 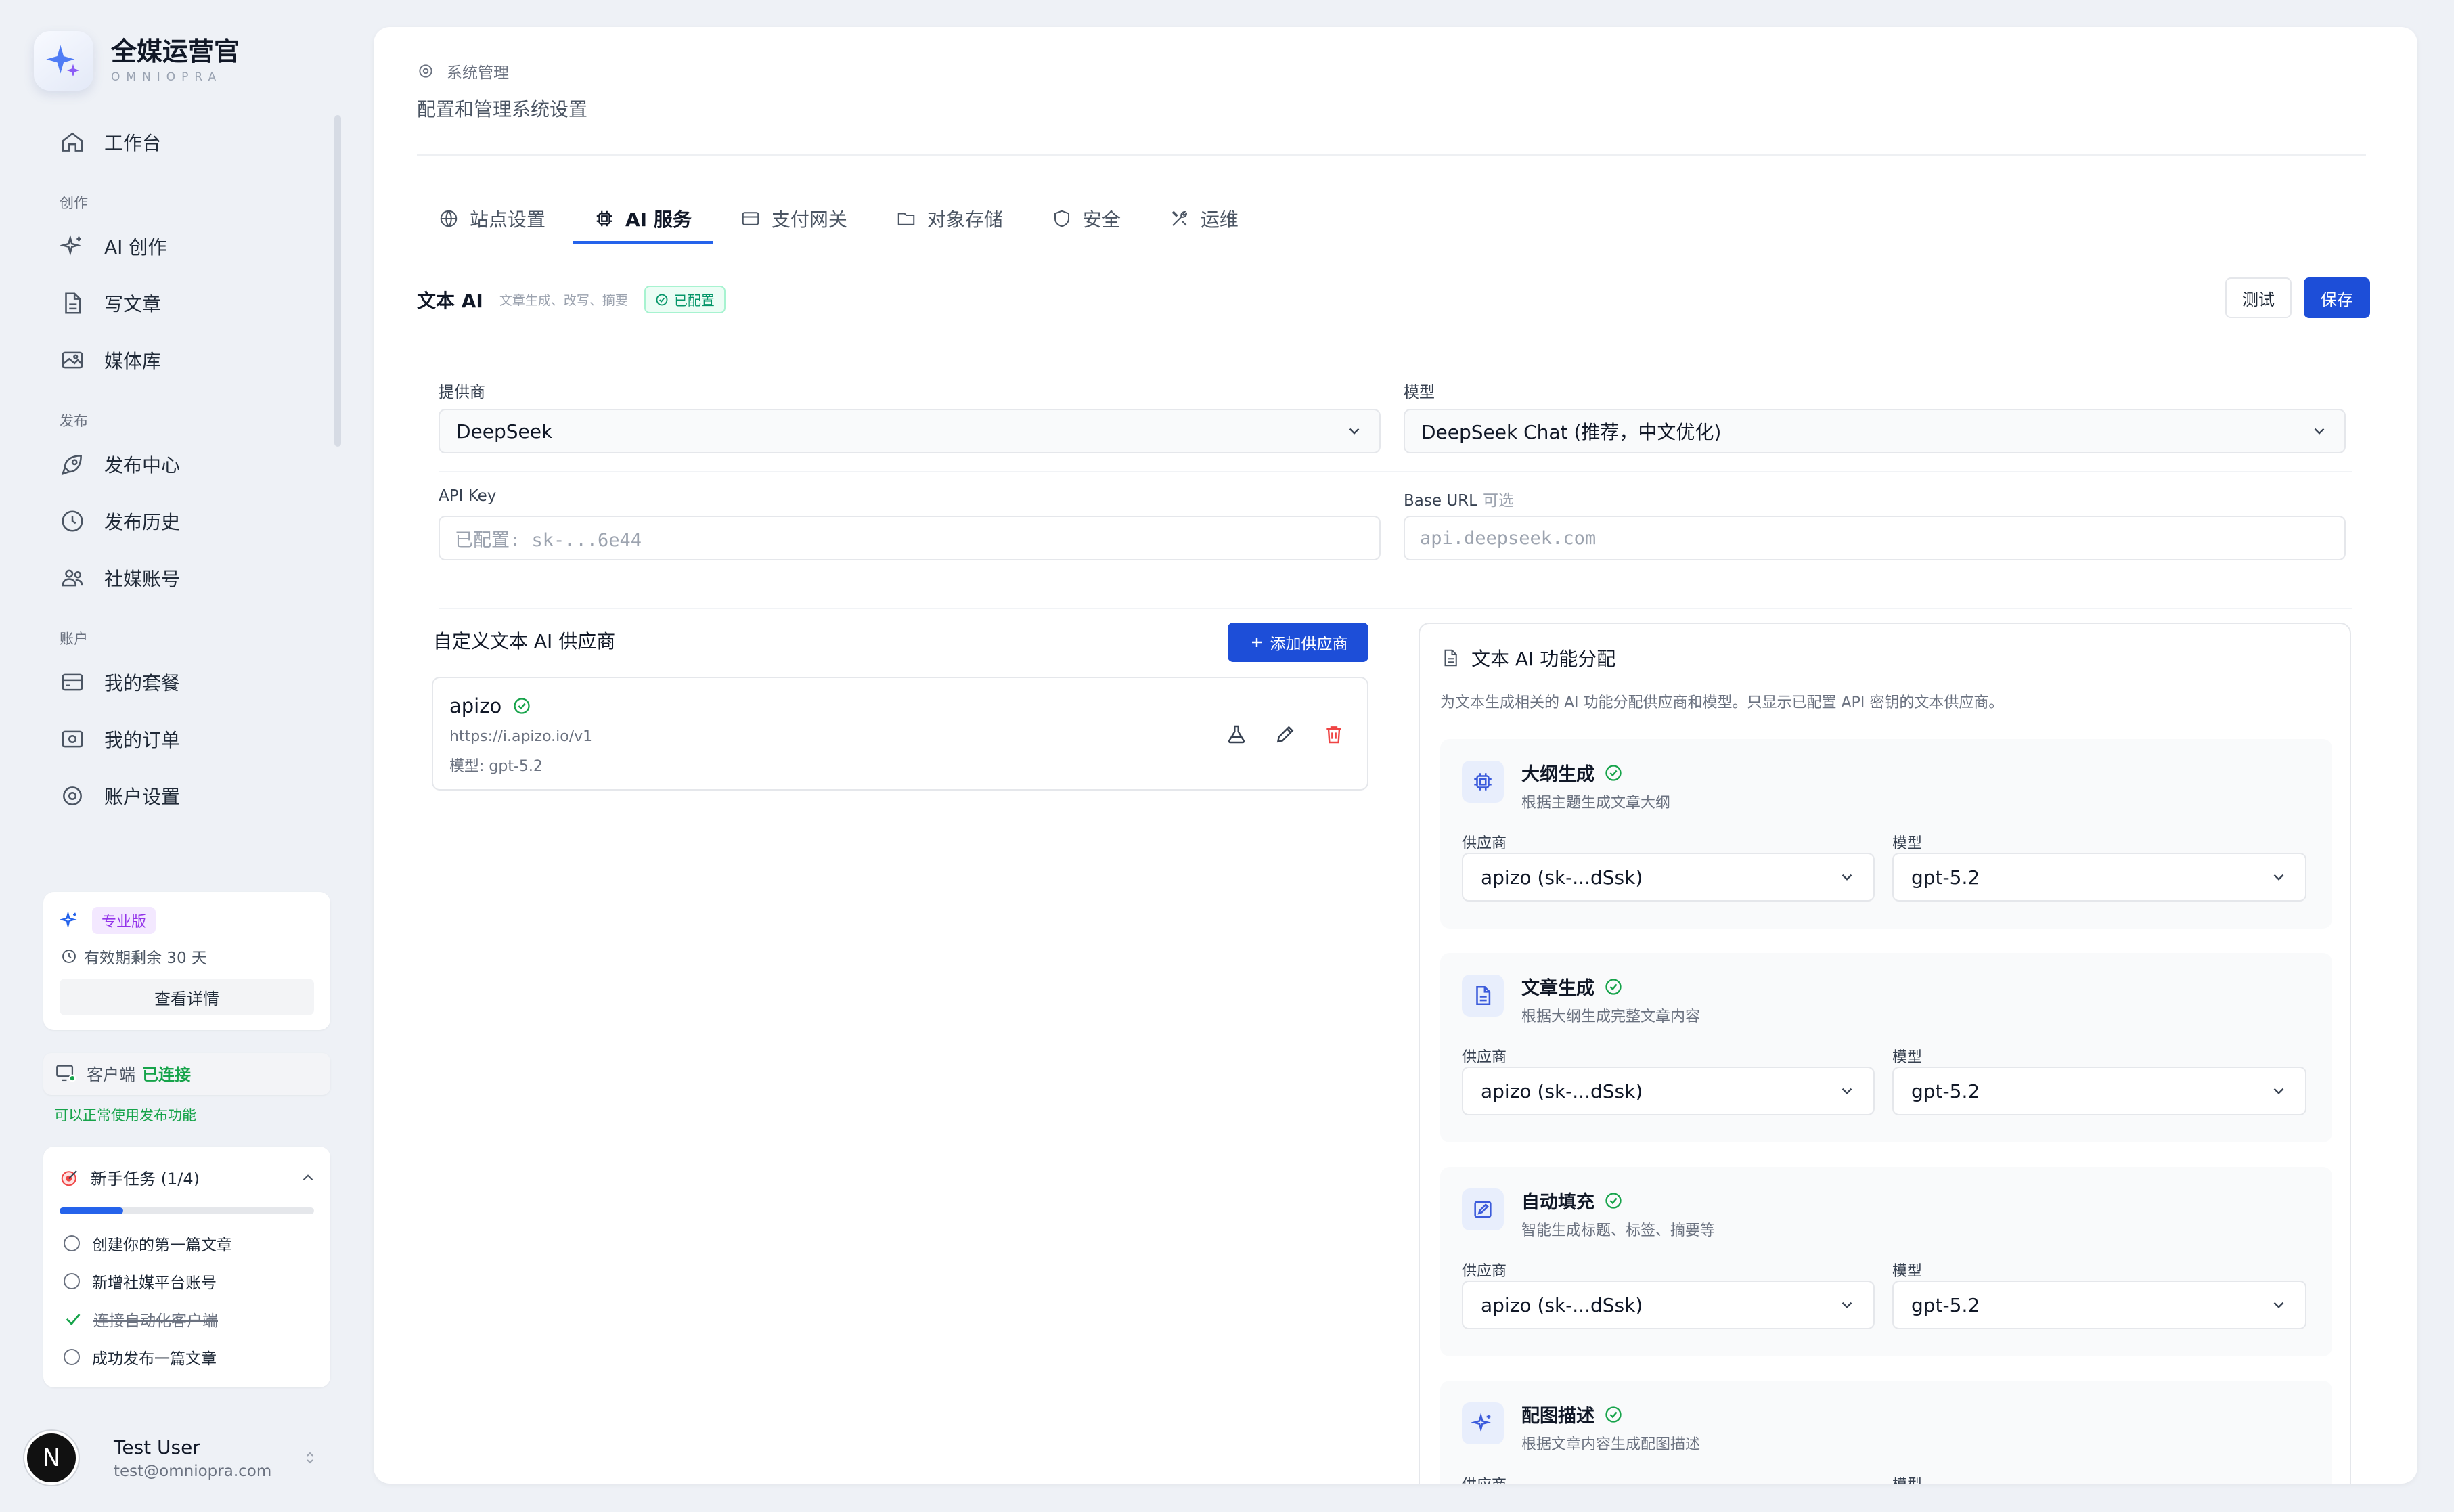 I want to click on shield-icon, so click(x=1061, y=218).